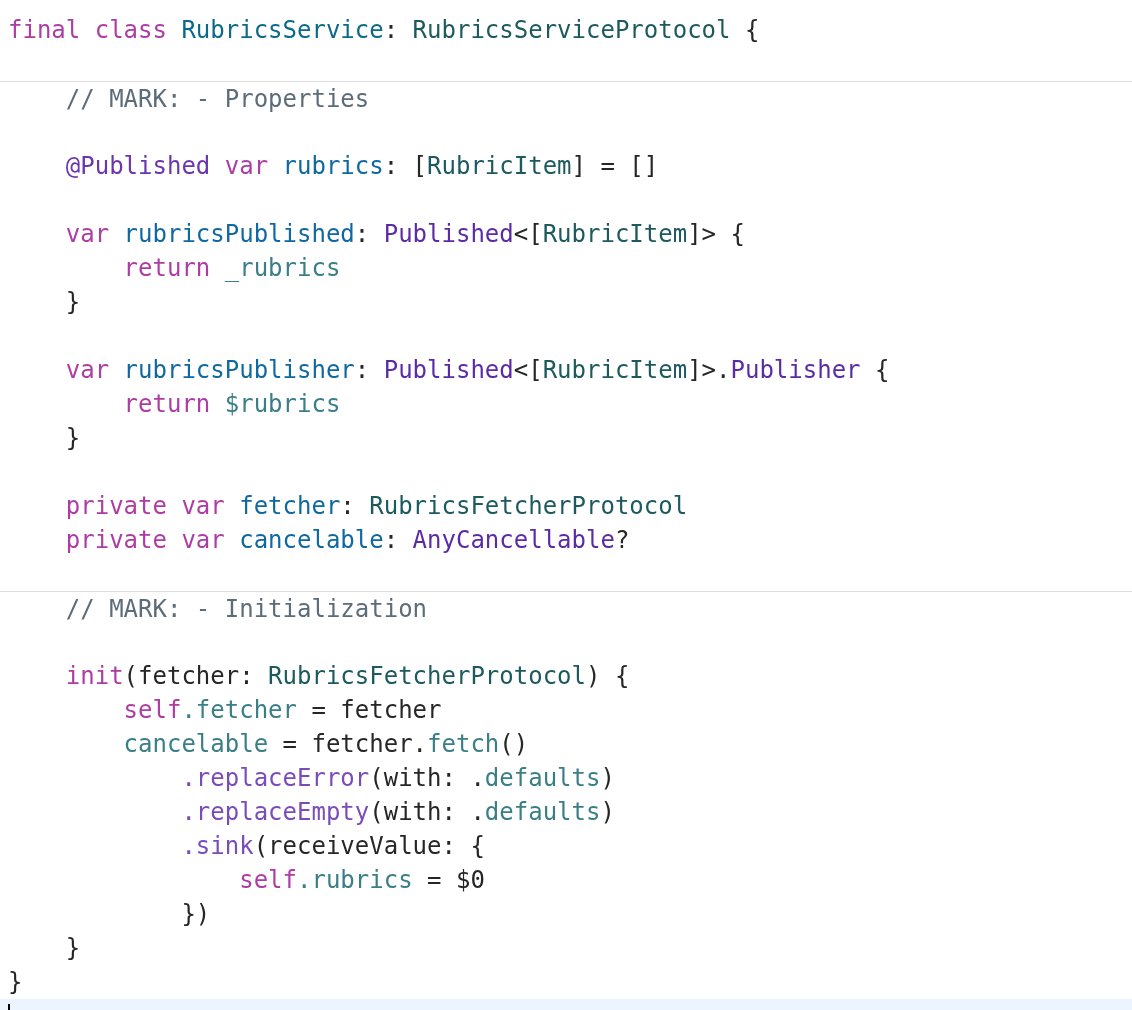 The image size is (1132, 1010). I want to click on code-line: cancelable = fetcher.fetch(), so click(326, 744).